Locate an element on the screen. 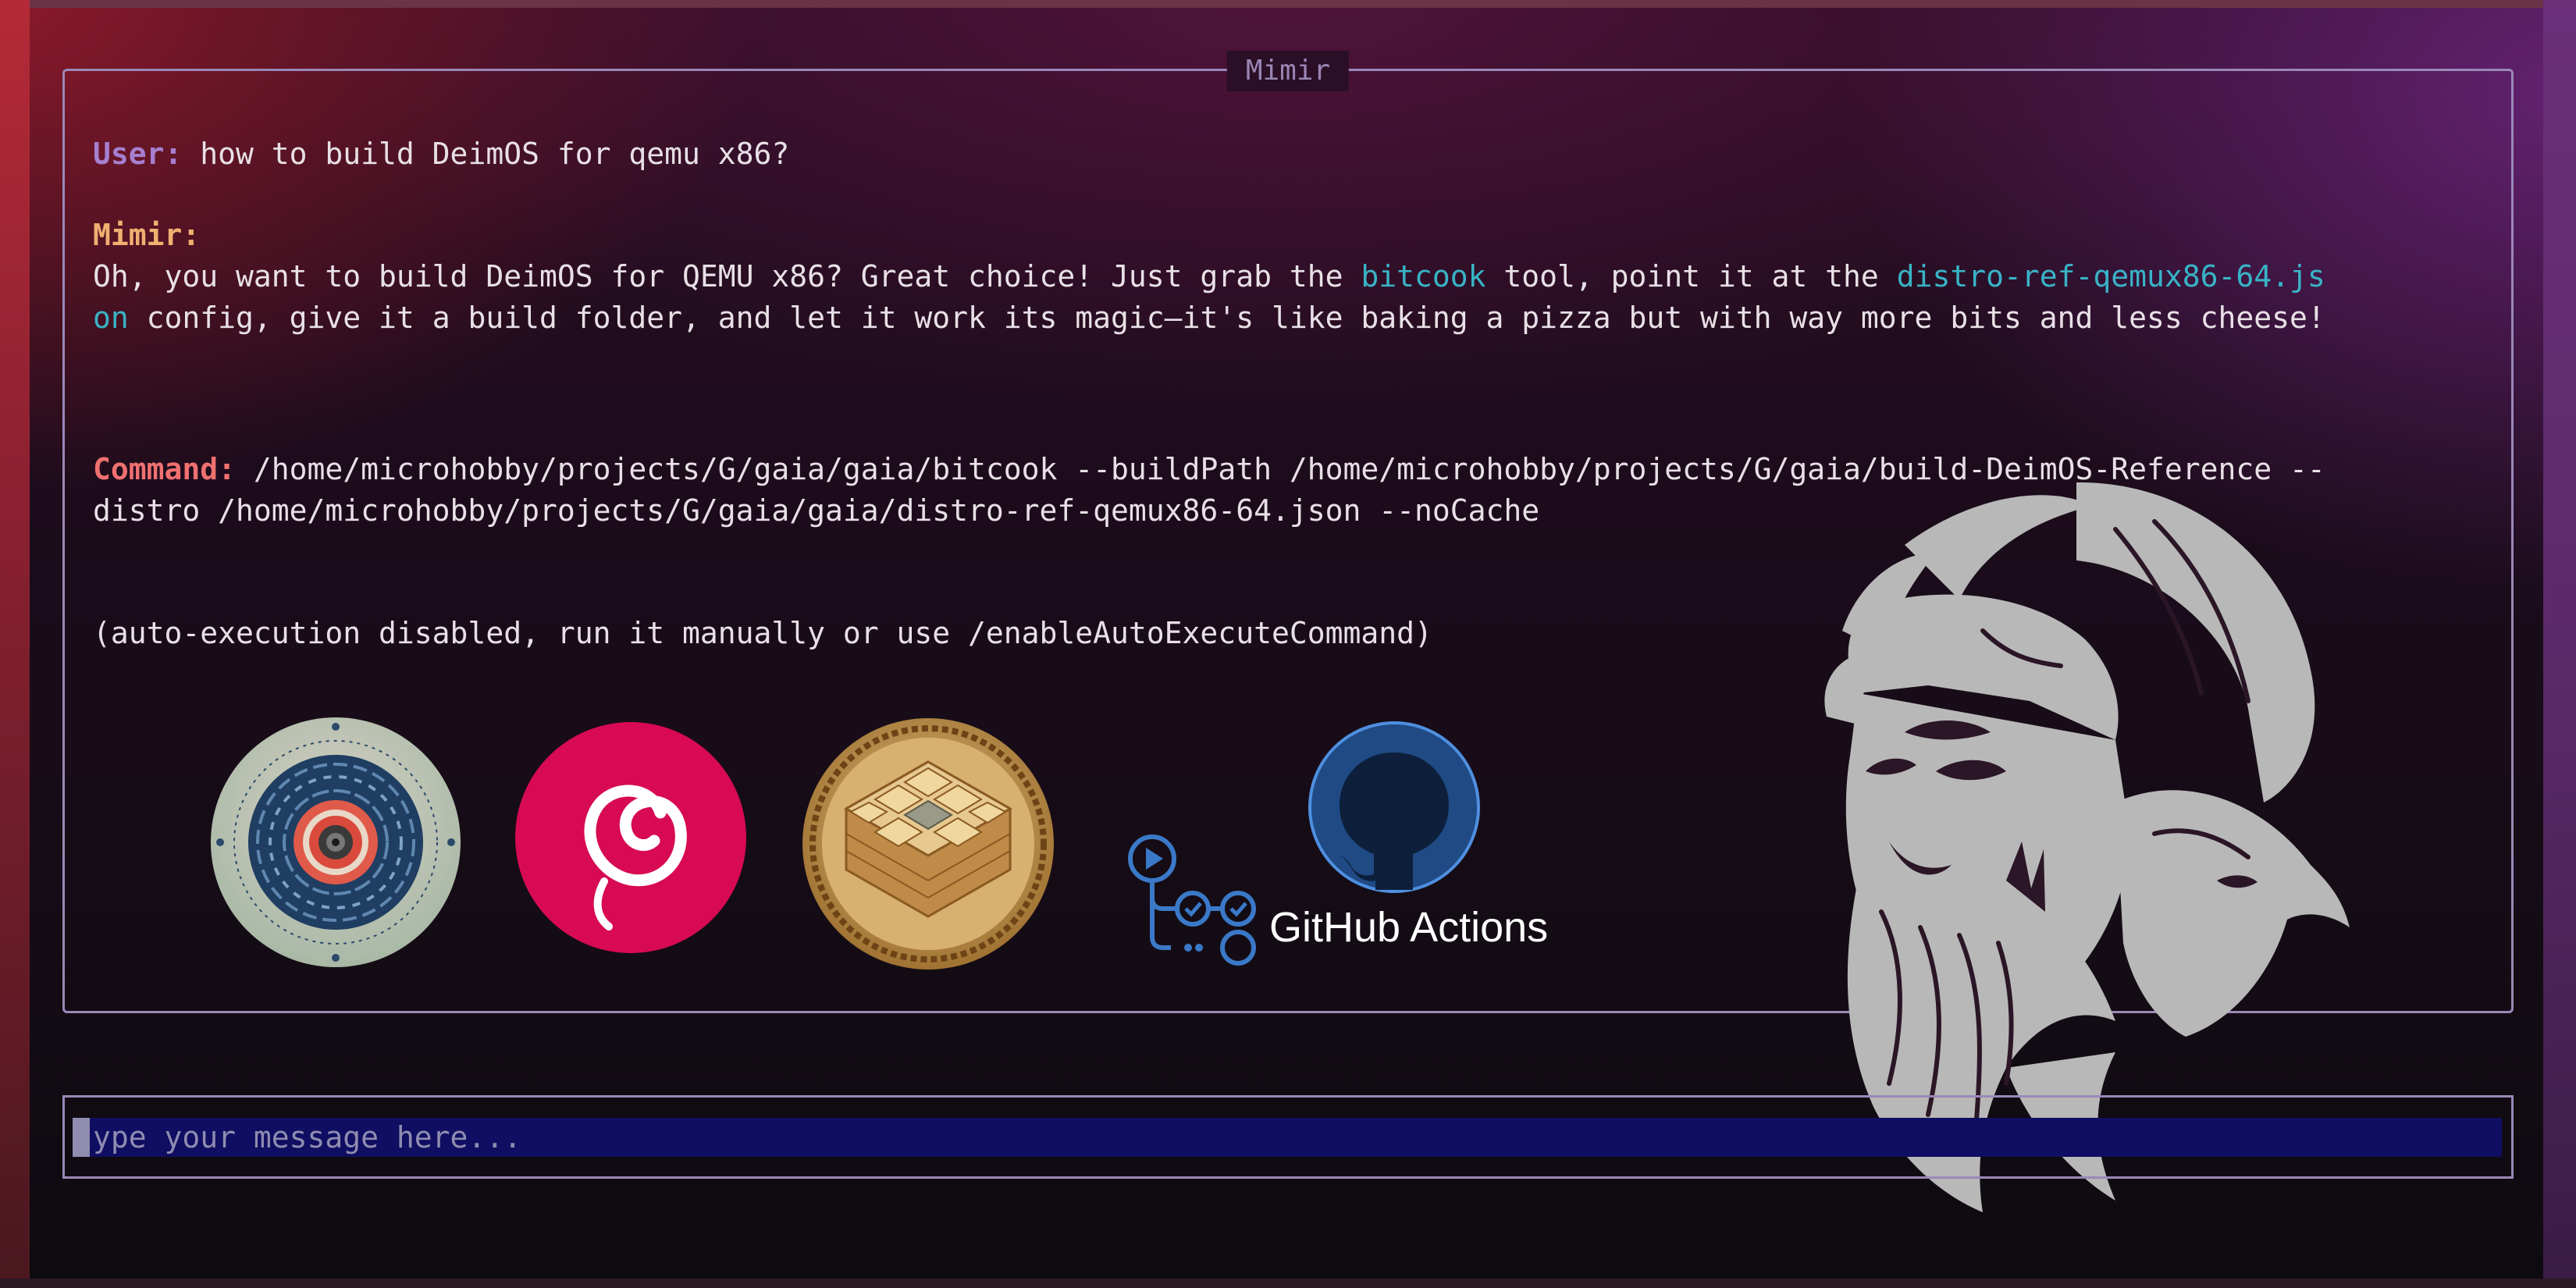 Image resolution: width=2576 pixels, height=1288 pixels. bezel-top is located at coordinates (1288, 4).